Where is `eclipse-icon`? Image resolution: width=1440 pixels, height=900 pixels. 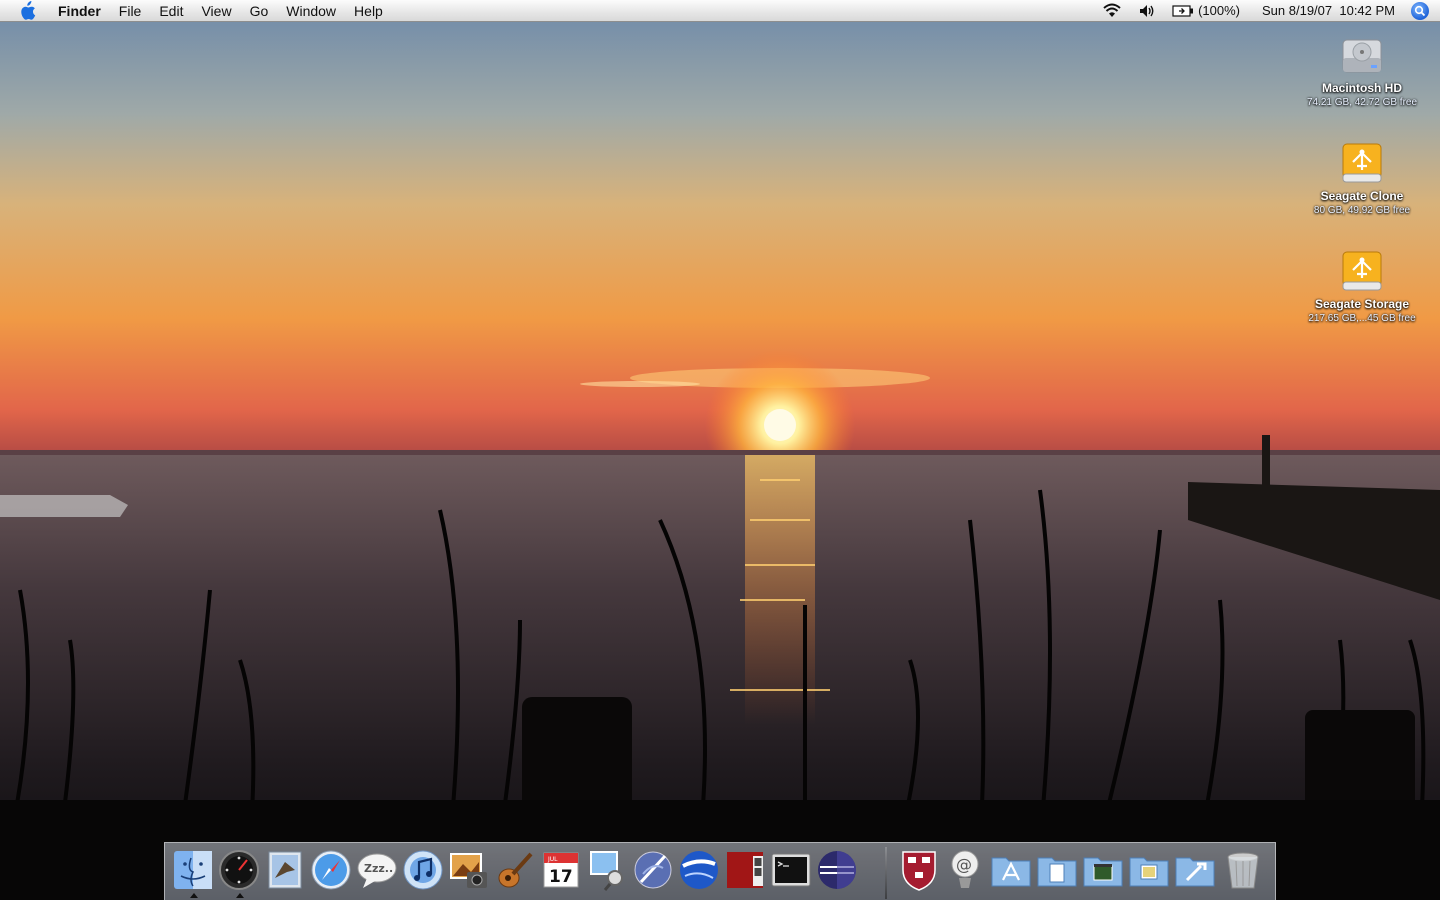 eclipse-icon is located at coordinates (837, 870).